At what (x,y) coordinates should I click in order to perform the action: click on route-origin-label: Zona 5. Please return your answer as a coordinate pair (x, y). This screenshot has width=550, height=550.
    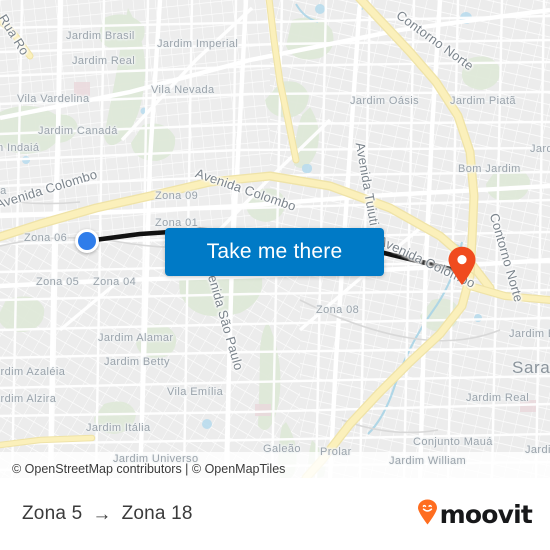
    Looking at the image, I should click on (52, 513).